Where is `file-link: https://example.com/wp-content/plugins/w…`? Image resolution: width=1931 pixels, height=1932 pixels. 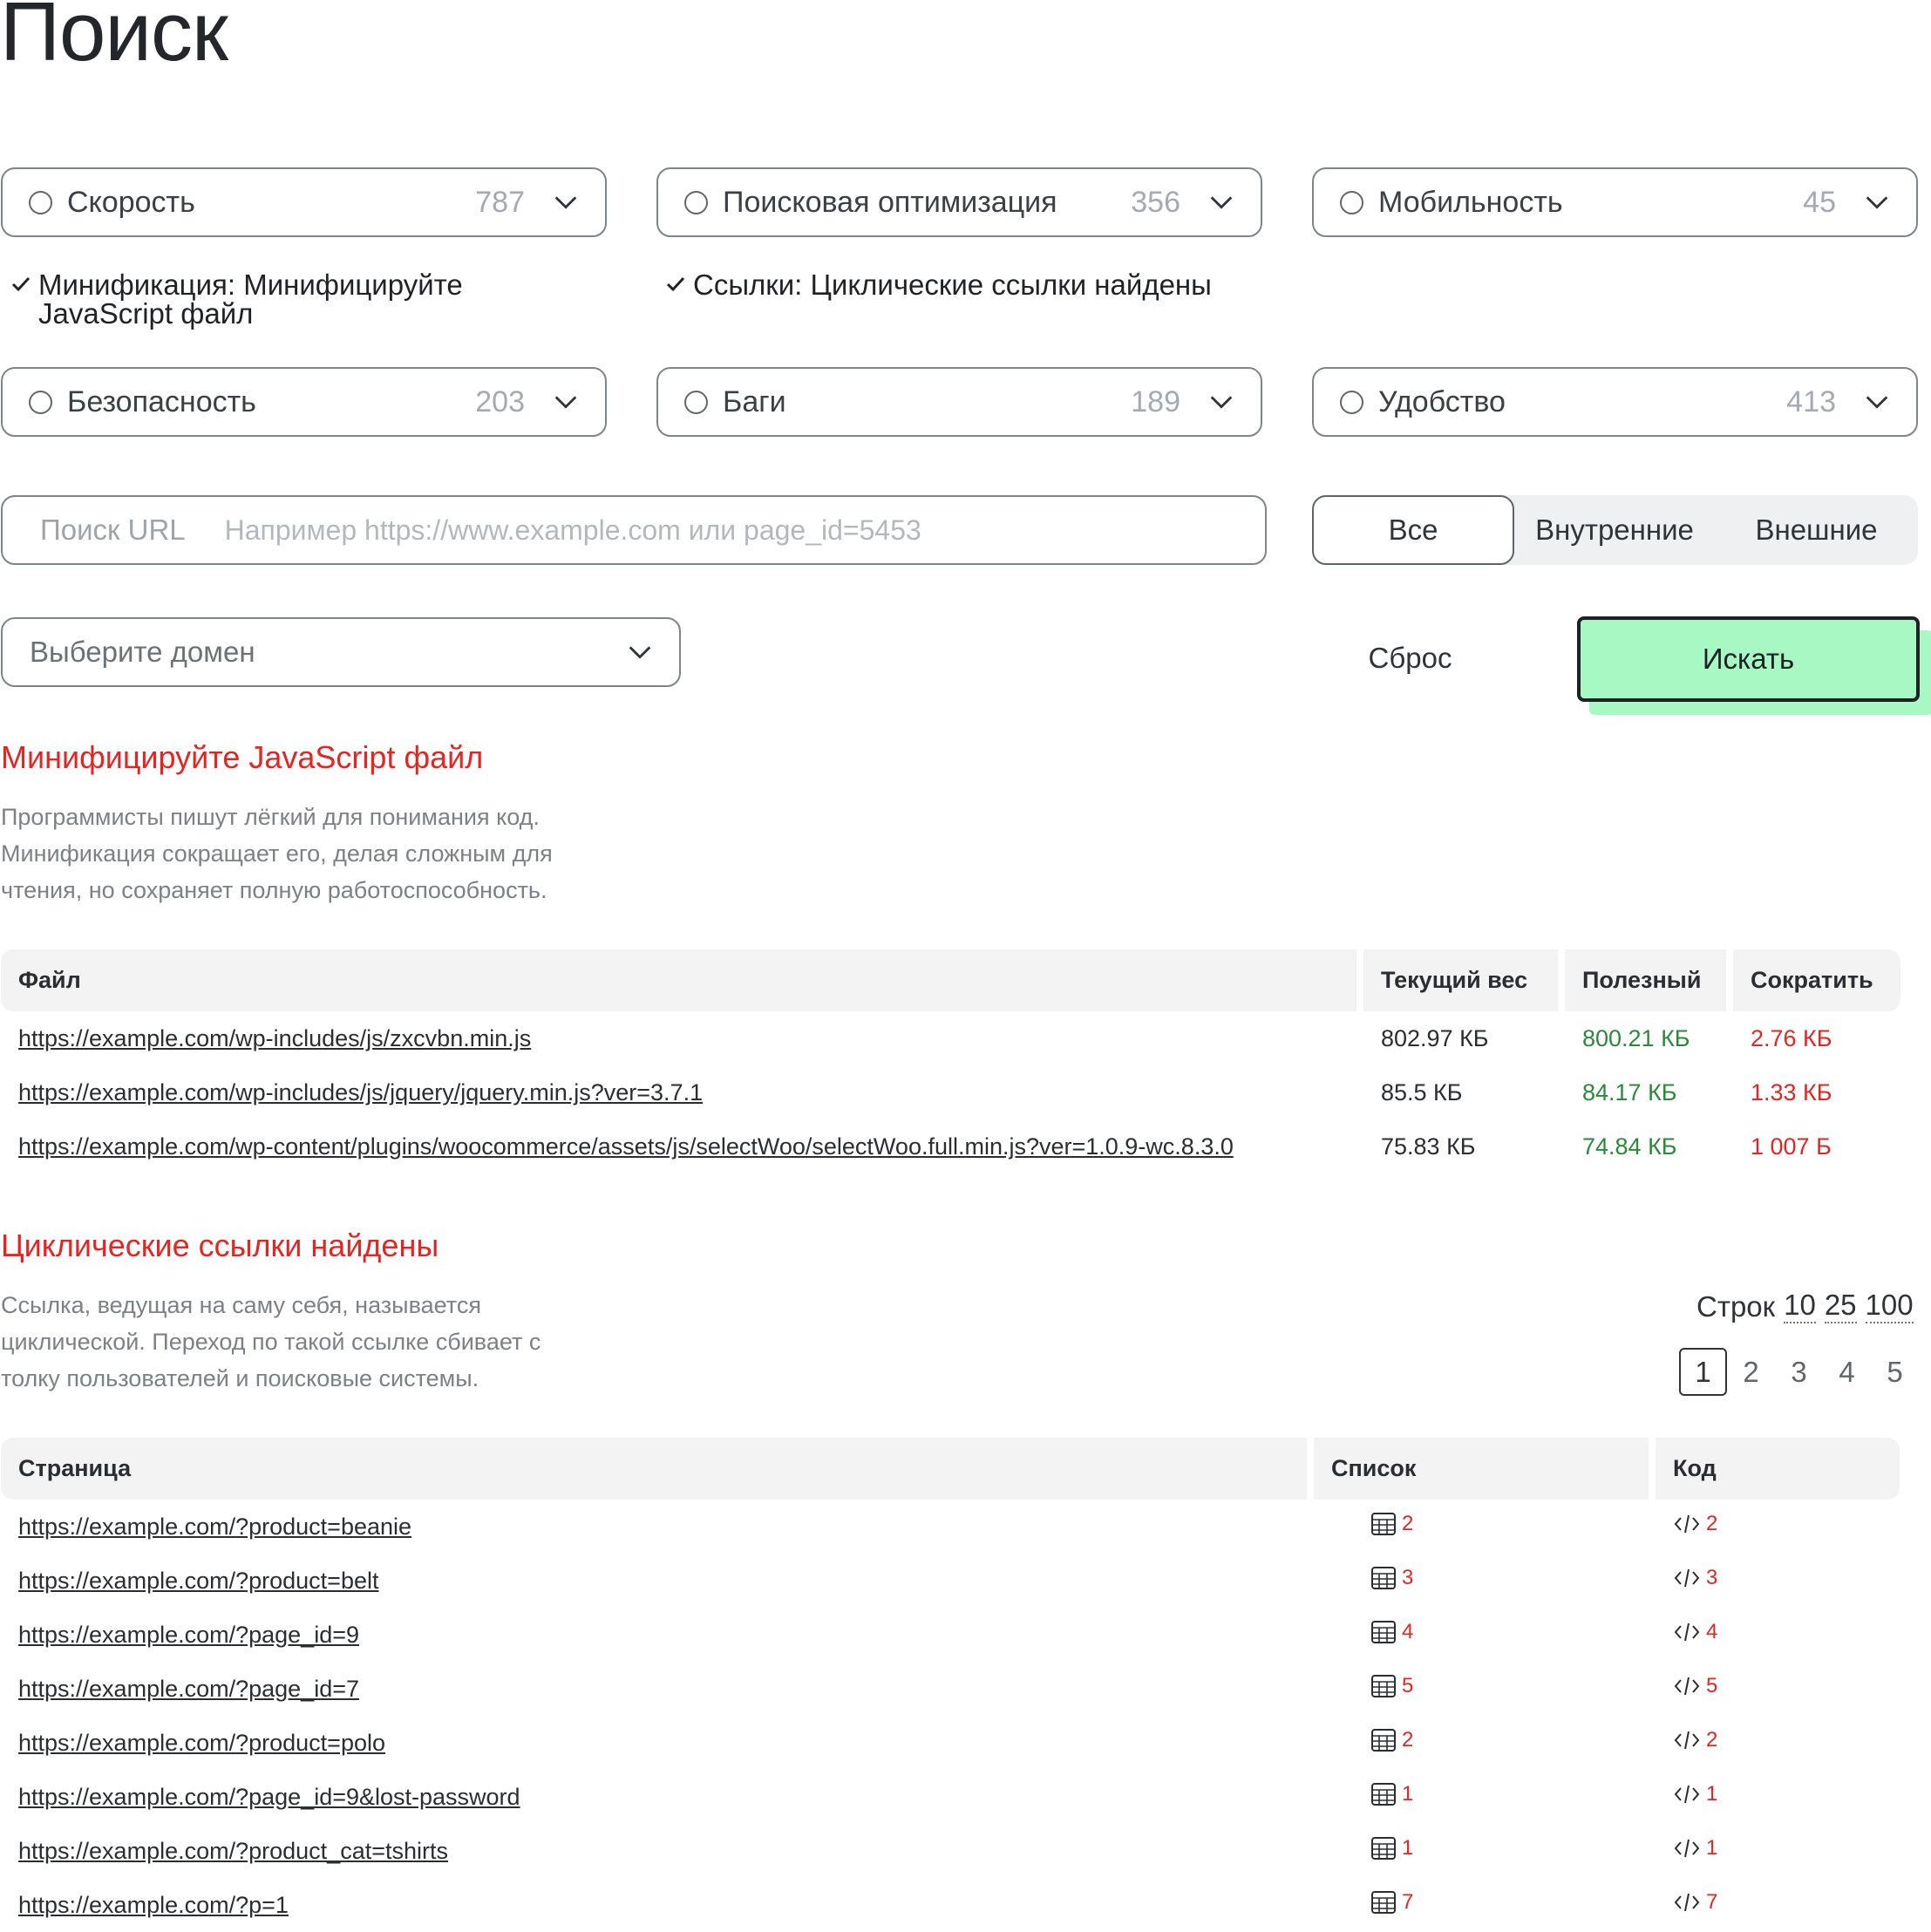 file-link: https://example.com/wp-content/plugins/w… is located at coordinates (626, 1146).